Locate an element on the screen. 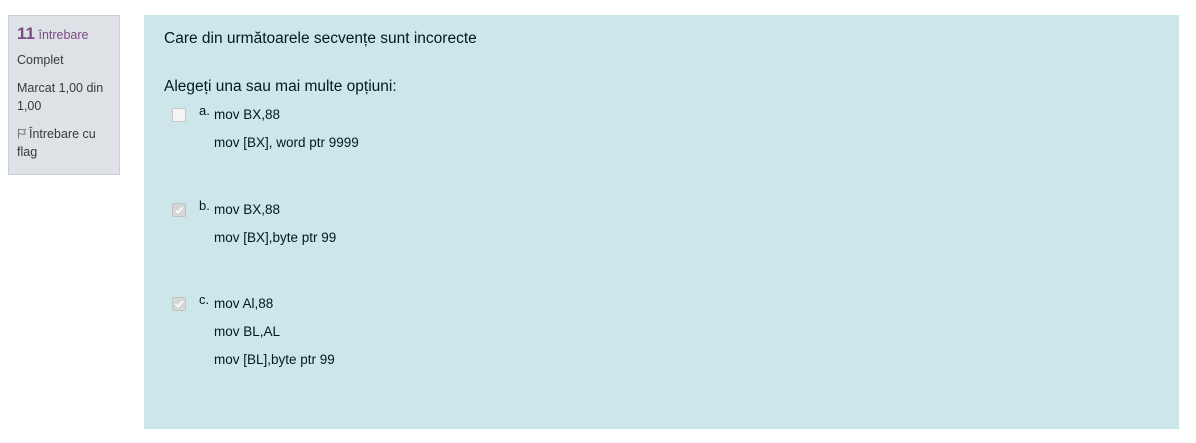 The width and height of the screenshot is (1196, 443). answer-checkbox-b is located at coordinates (179, 210).